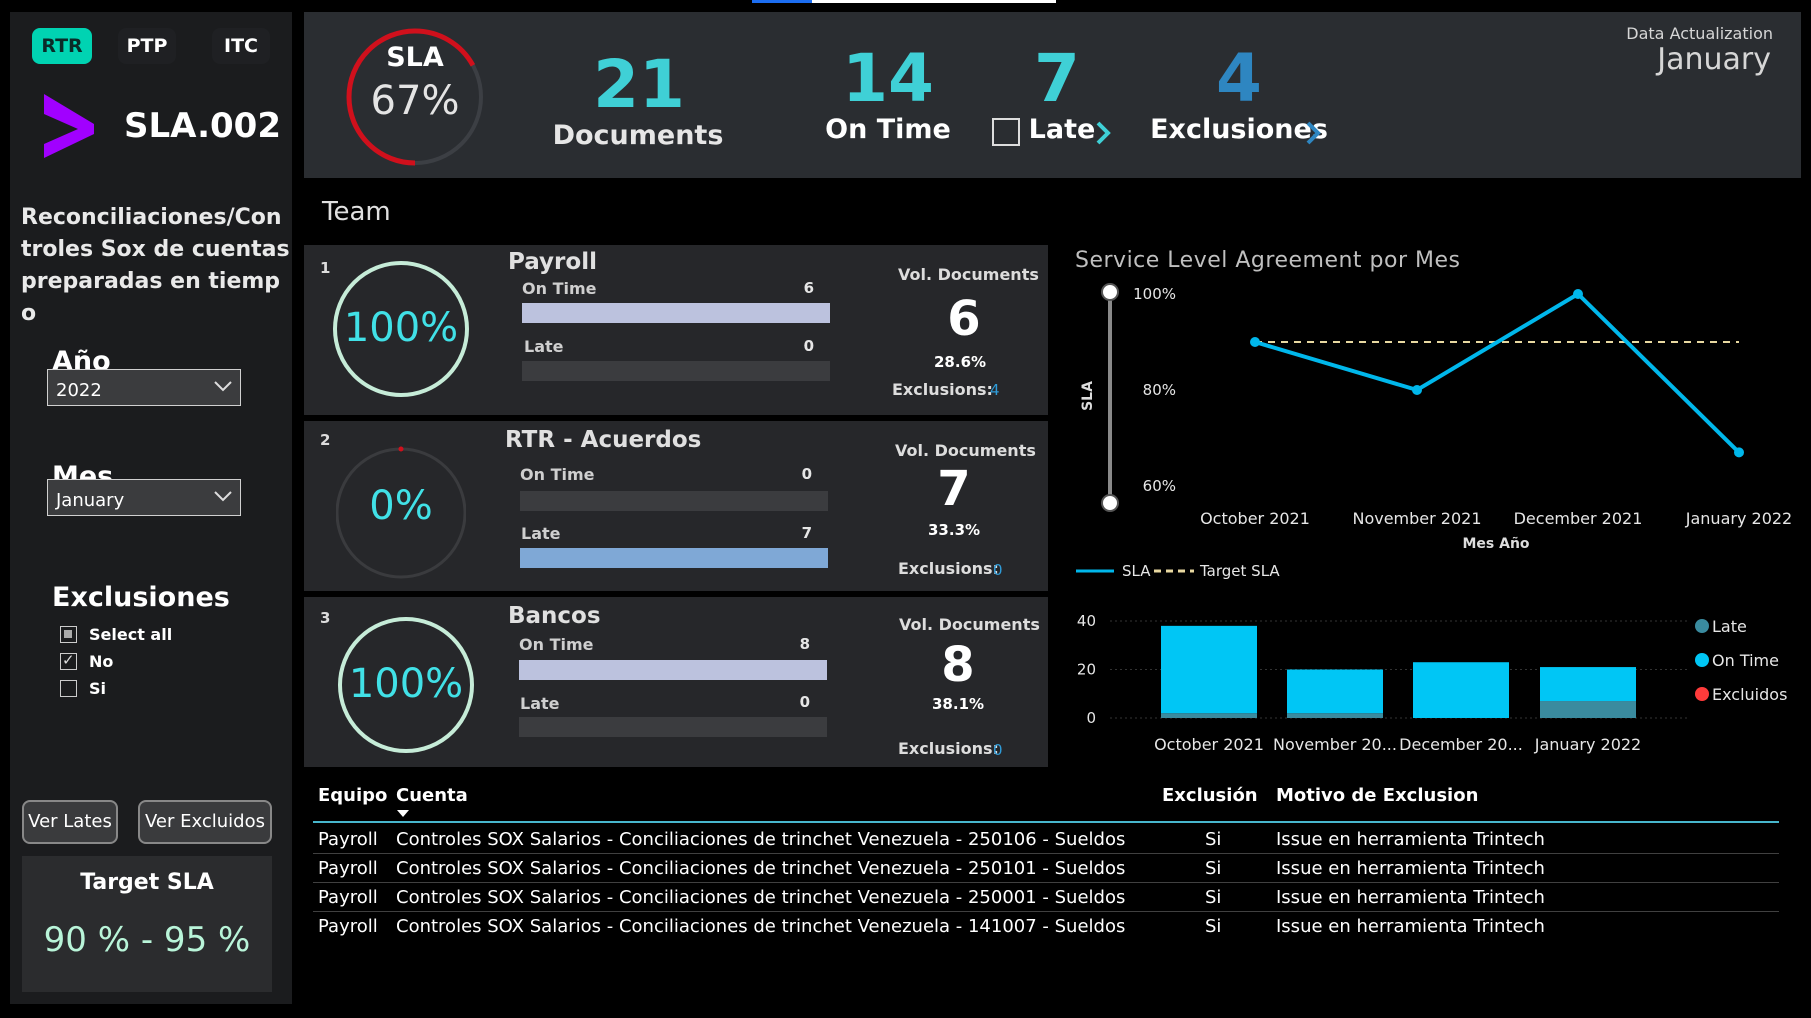 The width and height of the screenshot is (1811, 1018). Describe the element at coordinates (147, 46) in the screenshot. I see `mode-button-ptp: PTP` at that location.